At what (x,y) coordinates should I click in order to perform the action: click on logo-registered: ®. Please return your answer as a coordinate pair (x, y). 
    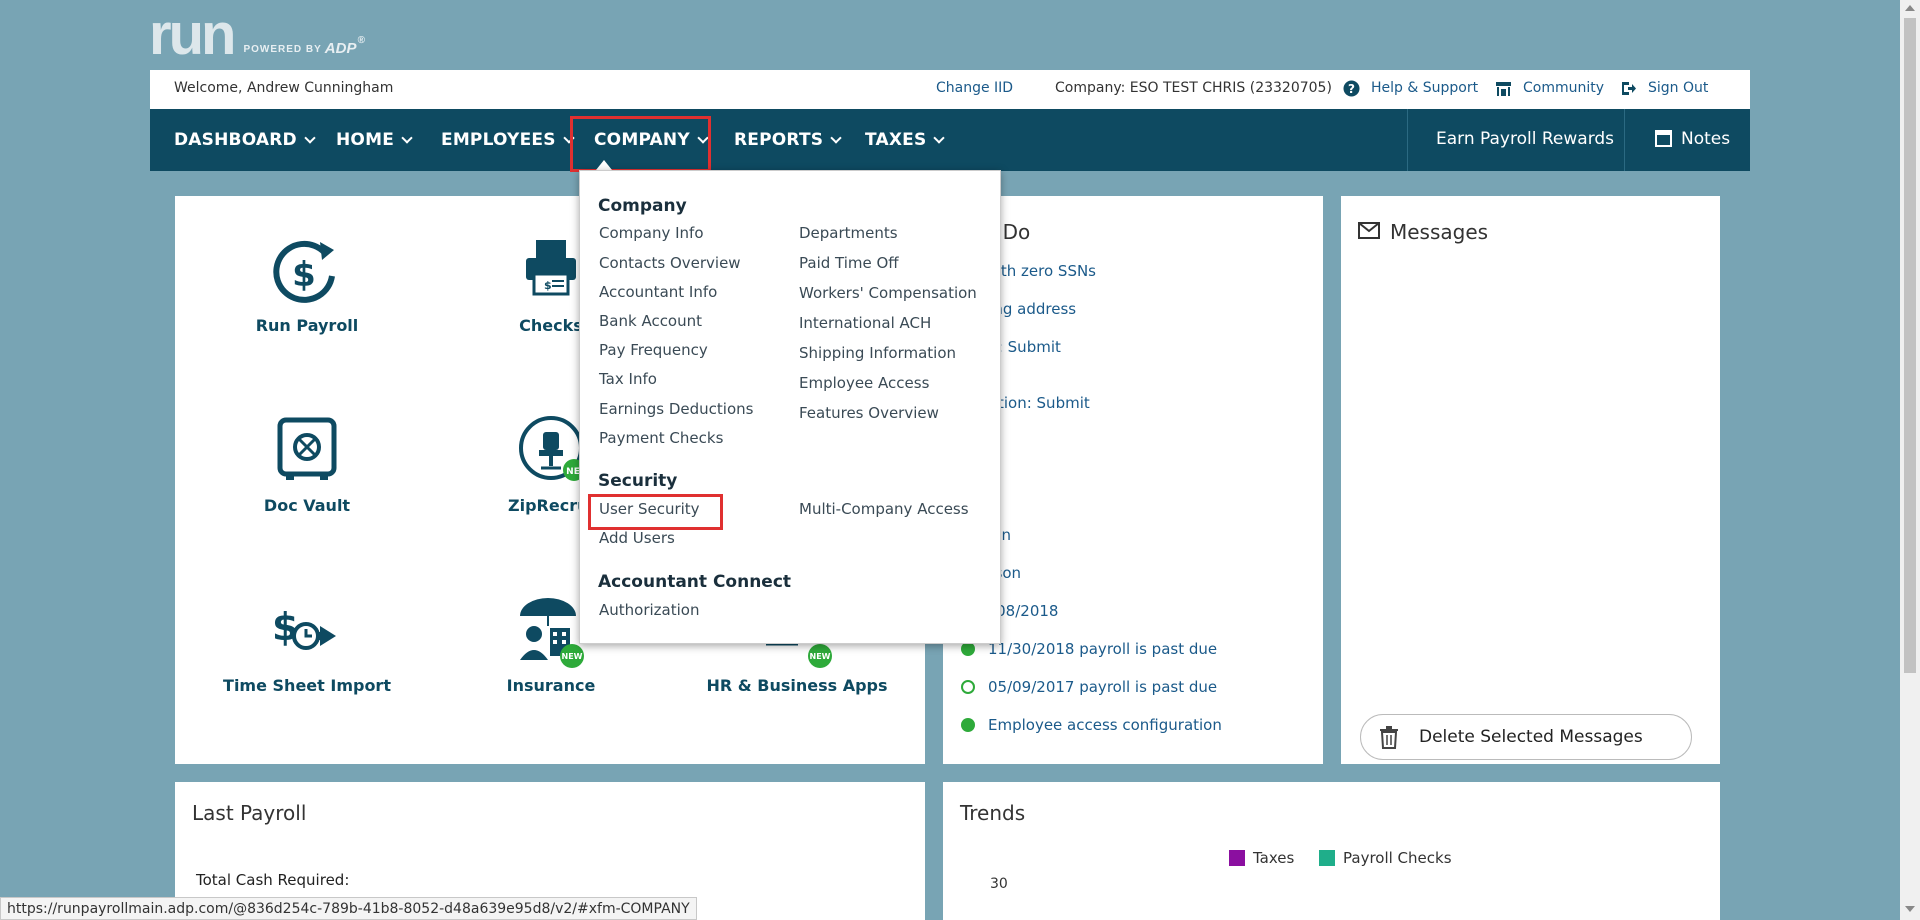
    Looking at the image, I should click on (361, 40).